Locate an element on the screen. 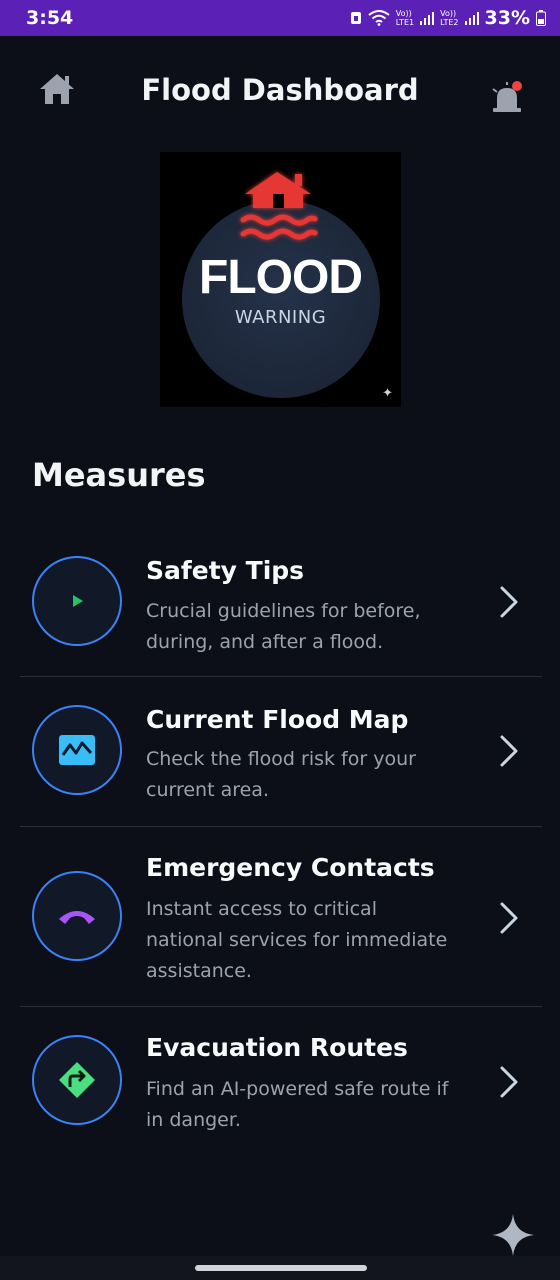  home-gesture-handle is located at coordinates (281, 1268).